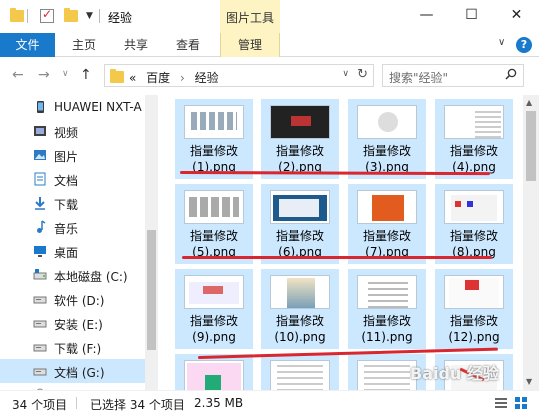 The height and width of the screenshot is (414, 539). Describe the element at coordinates (501, 42) in the screenshot. I see `ribbon-expand-icon: ∨` at that location.